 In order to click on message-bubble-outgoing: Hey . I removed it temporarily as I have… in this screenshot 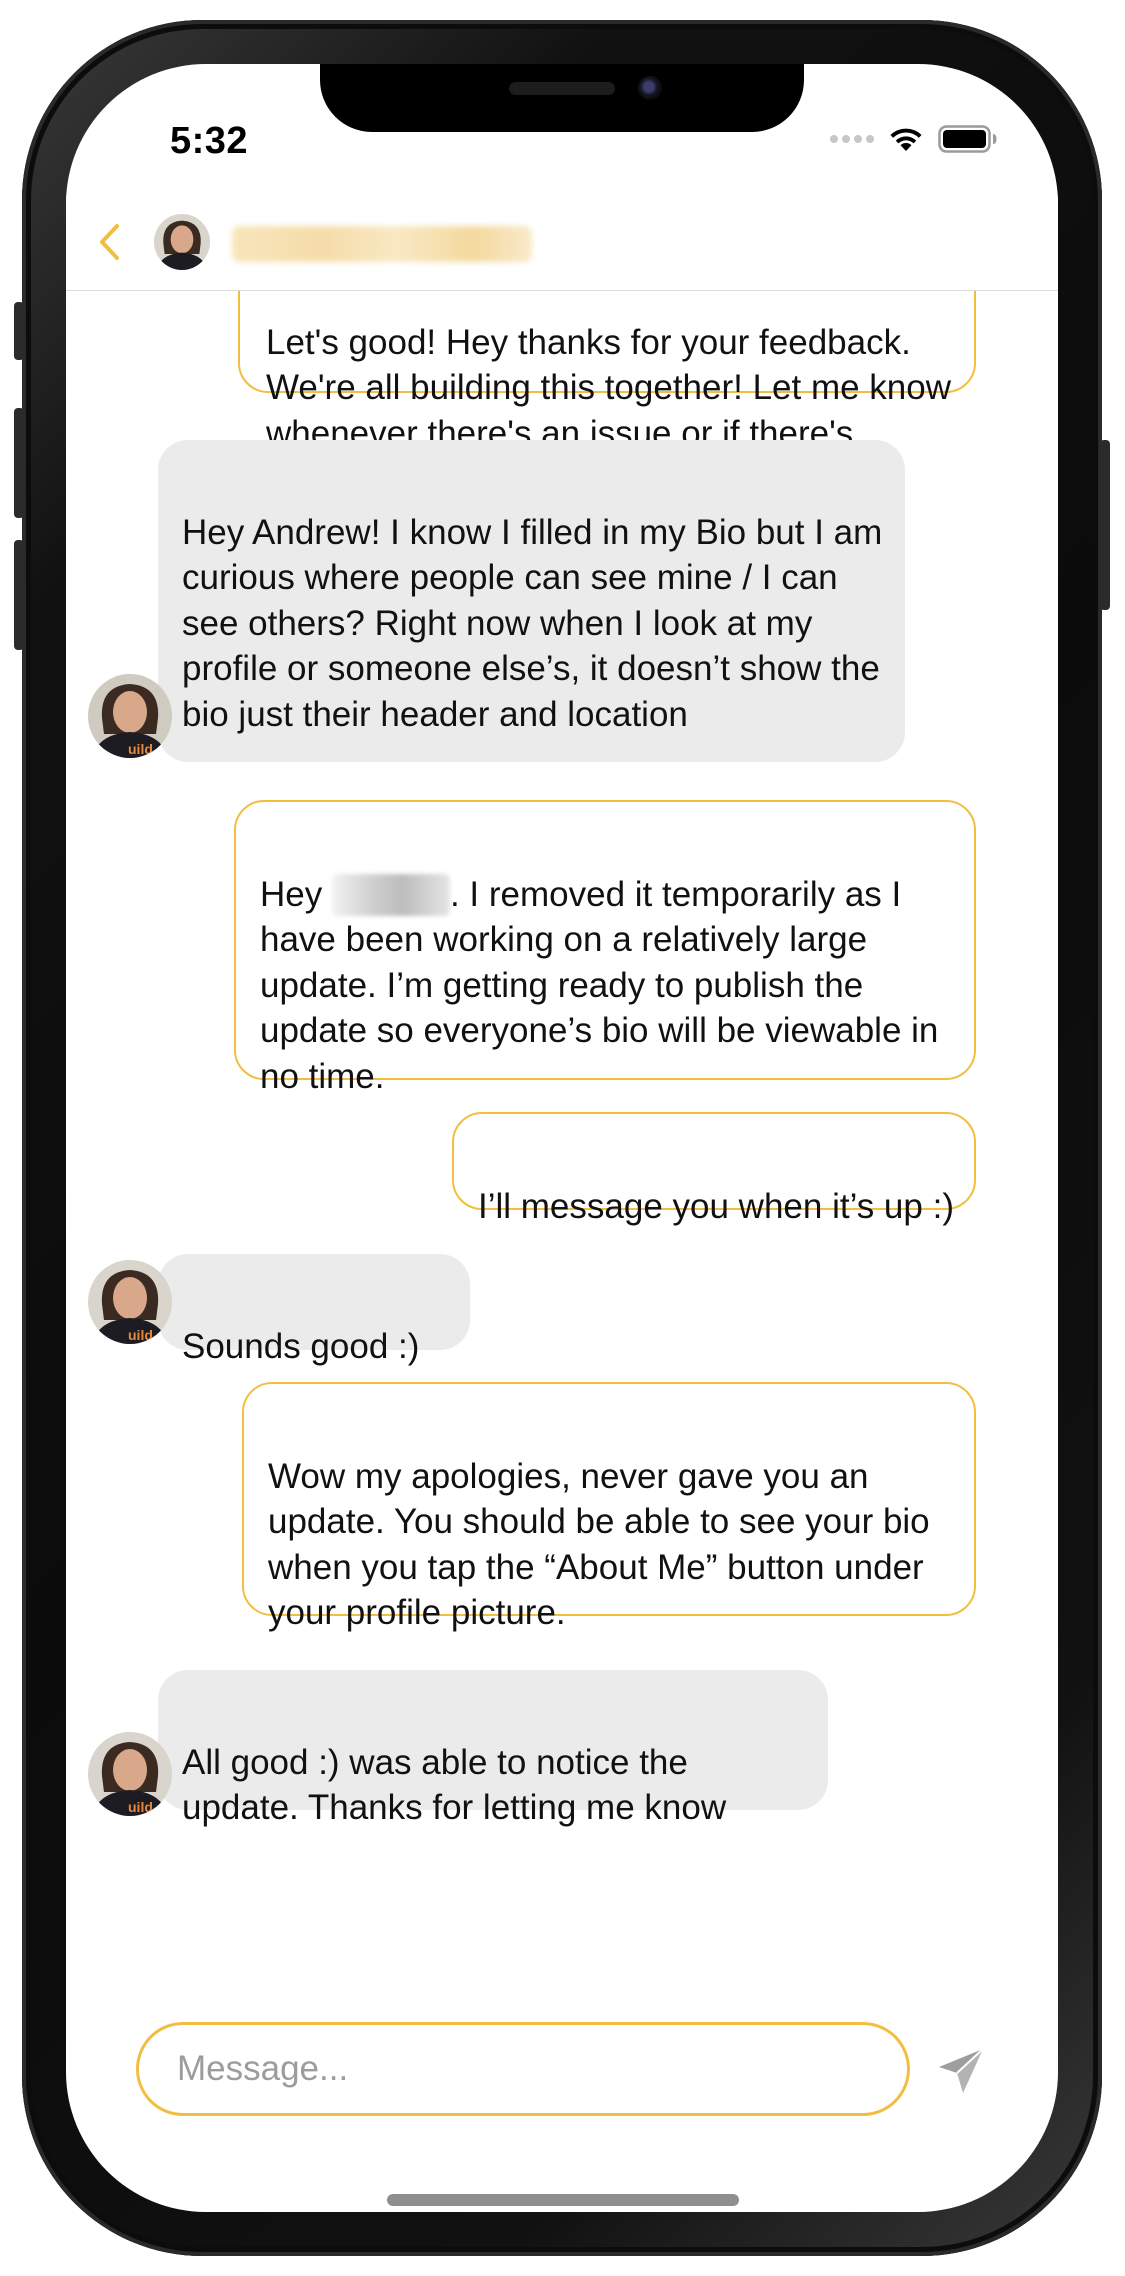, I will do `click(605, 948)`.